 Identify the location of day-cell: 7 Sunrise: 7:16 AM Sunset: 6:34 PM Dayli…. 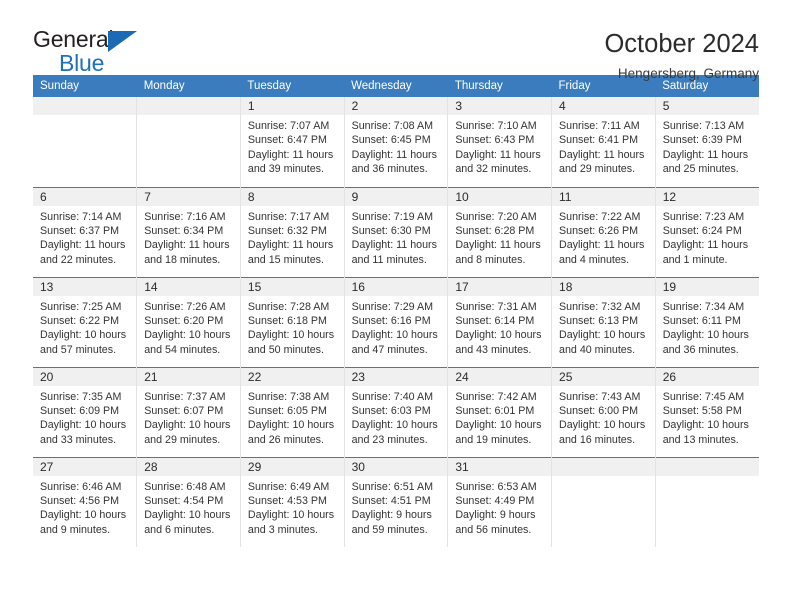
(188, 231).